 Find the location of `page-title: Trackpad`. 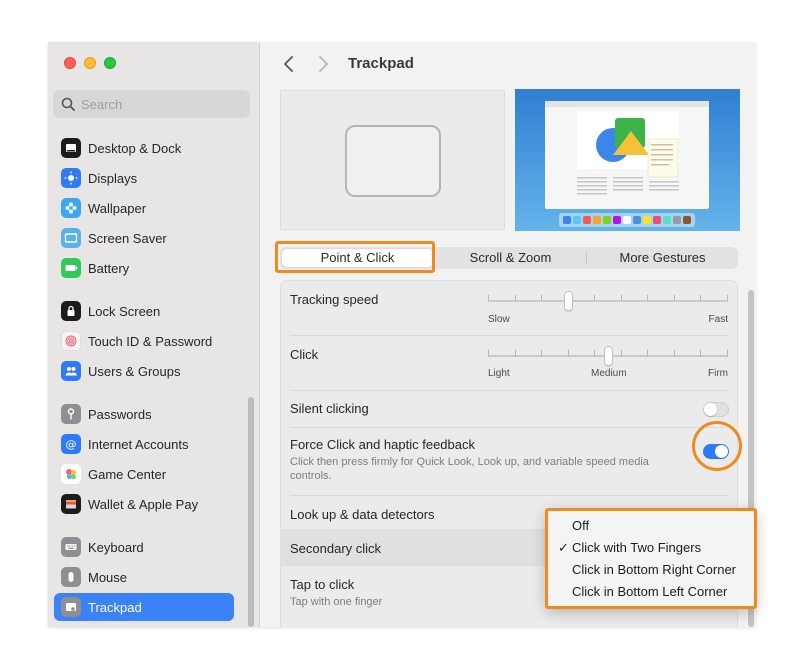

page-title: Trackpad is located at coordinates (381, 63).